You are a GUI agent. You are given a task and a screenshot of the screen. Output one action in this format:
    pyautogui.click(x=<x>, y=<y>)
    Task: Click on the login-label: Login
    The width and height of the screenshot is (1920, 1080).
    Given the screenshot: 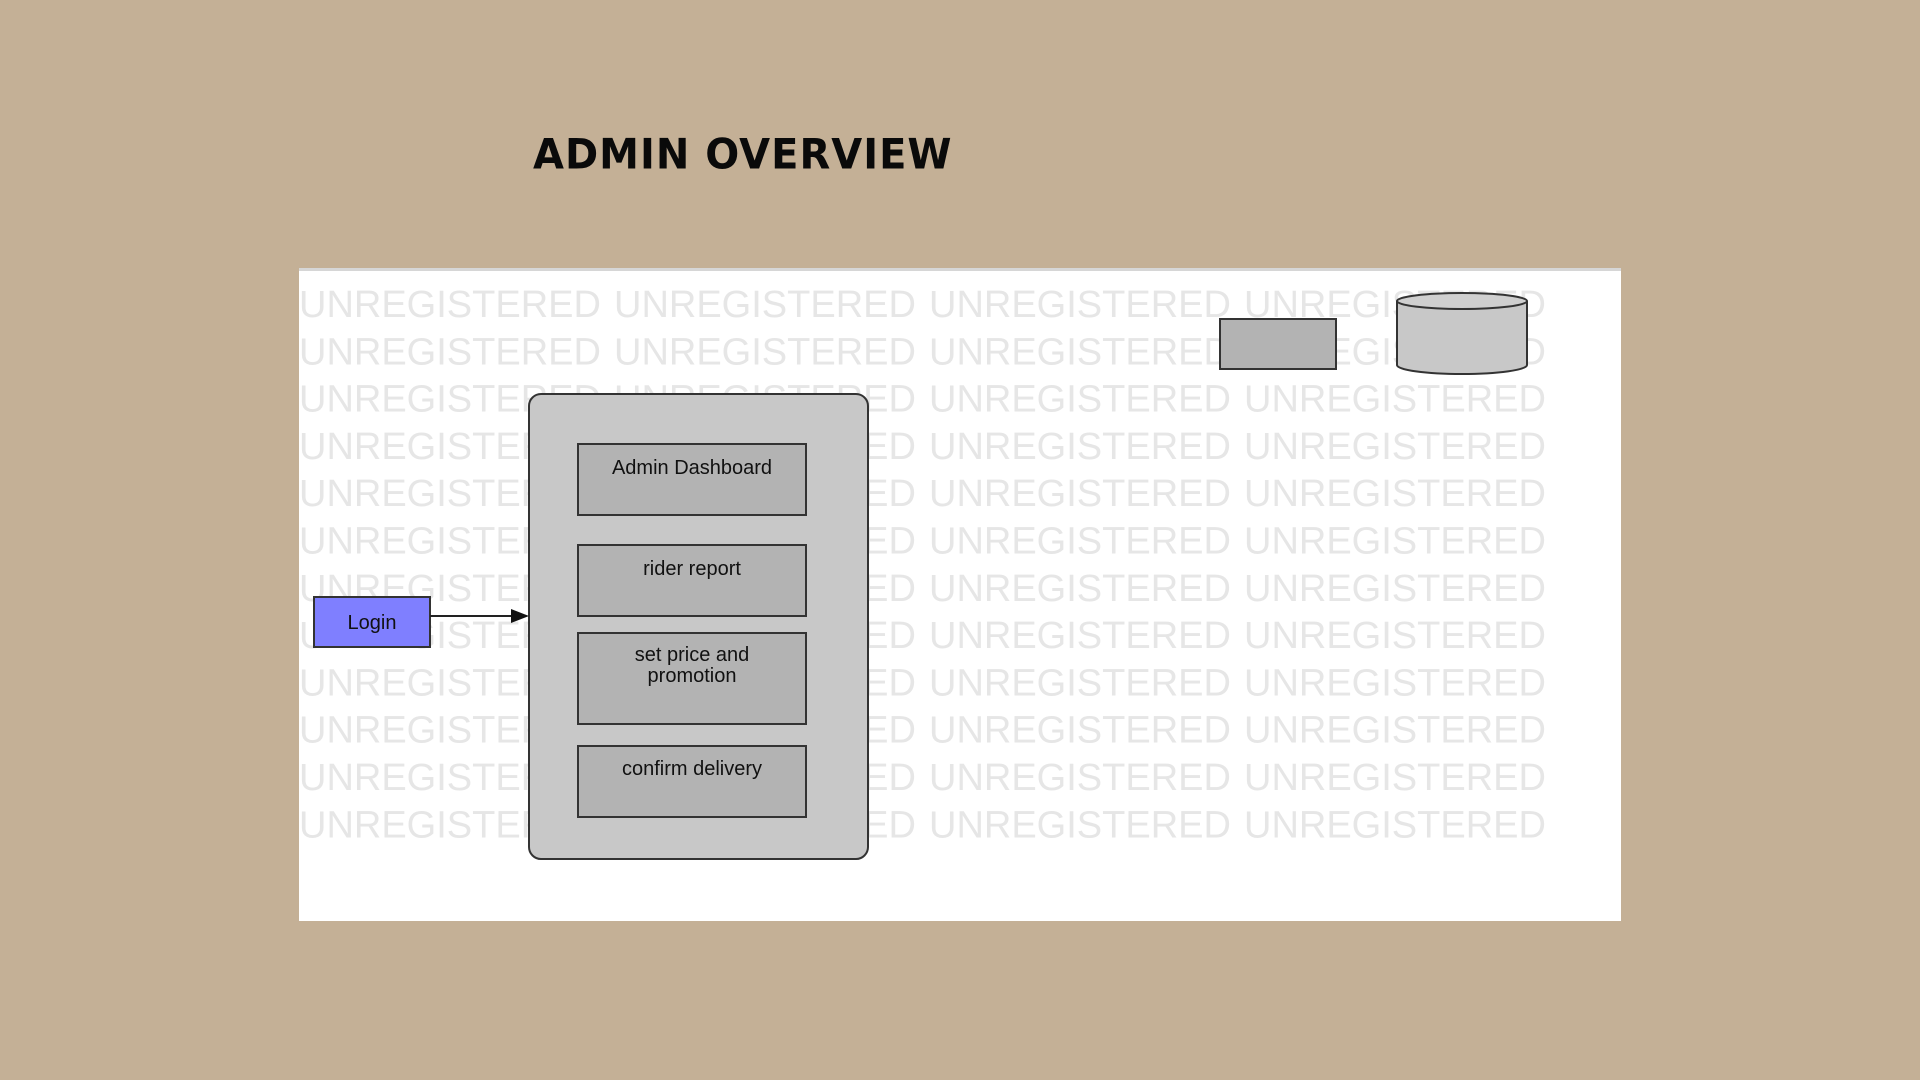 What is the action you would take?
    pyautogui.click(x=372, y=623)
    